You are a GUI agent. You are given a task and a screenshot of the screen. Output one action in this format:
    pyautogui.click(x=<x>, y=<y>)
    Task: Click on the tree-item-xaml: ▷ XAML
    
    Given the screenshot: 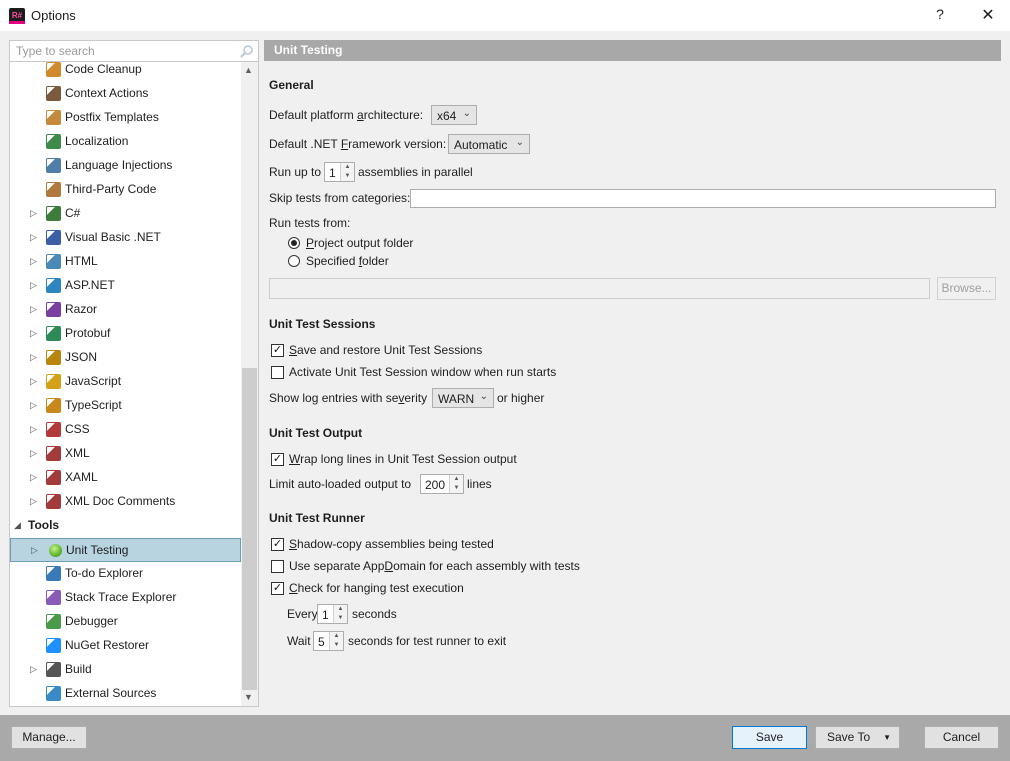 What is the action you would take?
    pyautogui.click(x=125, y=478)
    